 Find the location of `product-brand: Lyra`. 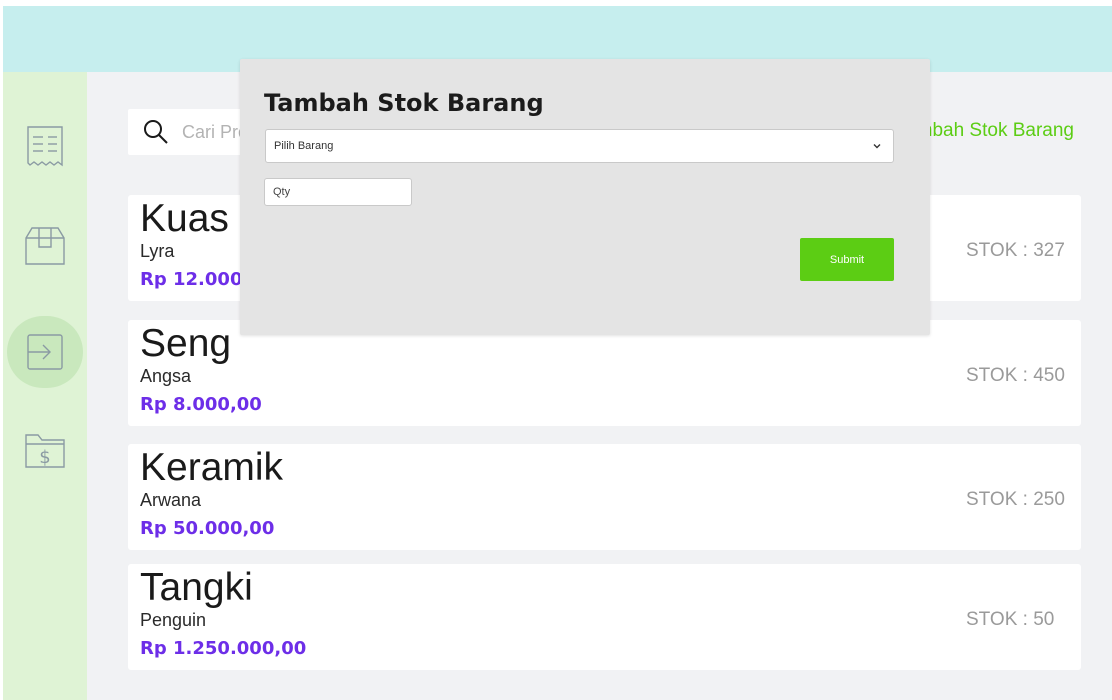

product-brand: Lyra is located at coordinates (157, 251).